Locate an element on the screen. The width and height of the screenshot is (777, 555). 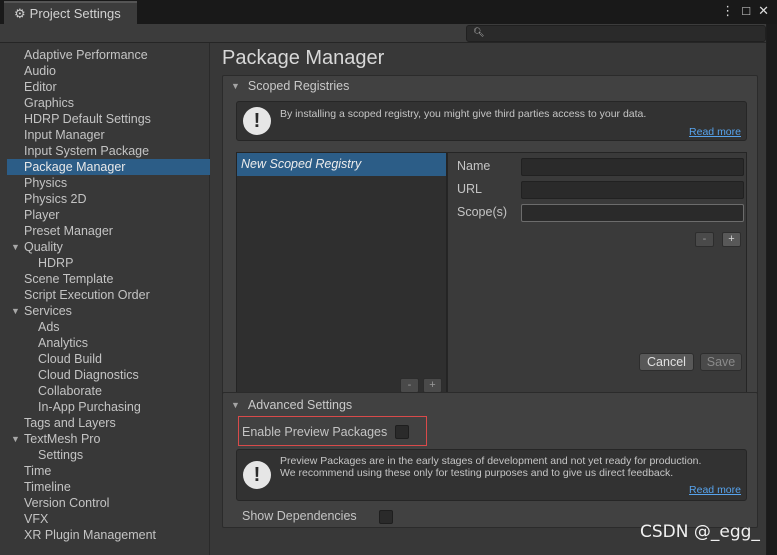
sidebar-item-quality: ▼ Quality is located at coordinates (37, 247).